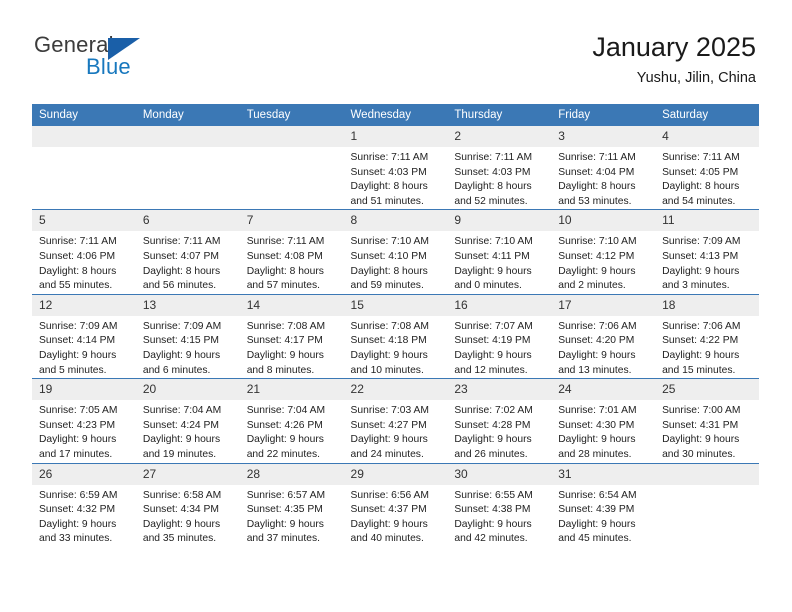  What do you see at coordinates (603, 115) in the screenshot?
I see `weekday-header-friday: Friday` at bounding box center [603, 115].